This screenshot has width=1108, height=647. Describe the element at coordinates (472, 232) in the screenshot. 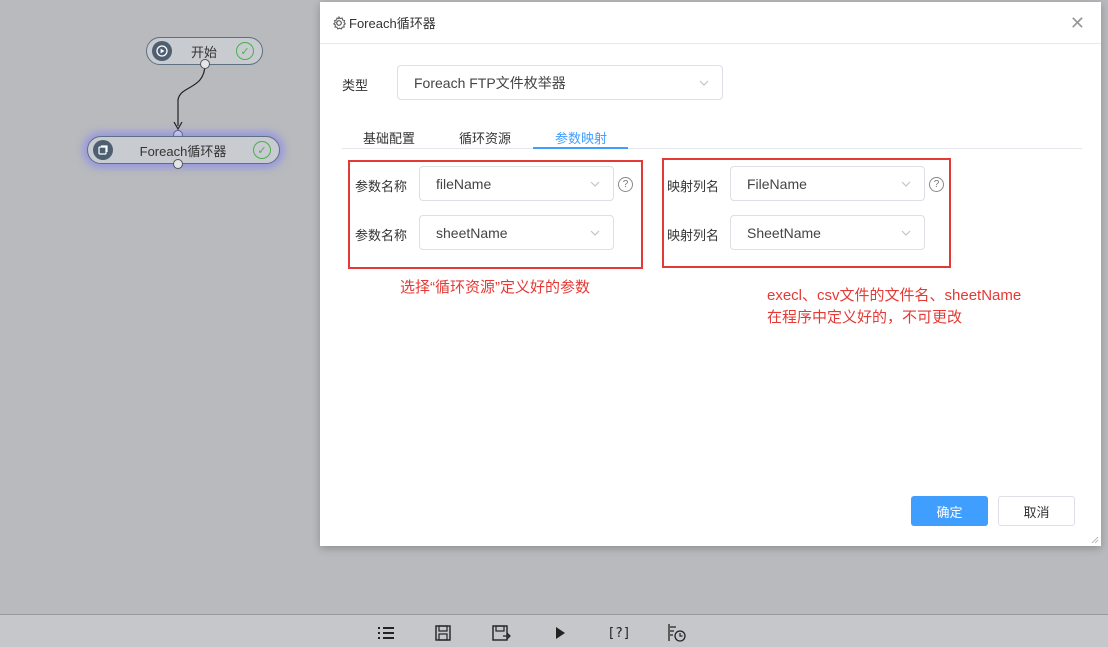

I see `param-name-value: sheetName` at that location.